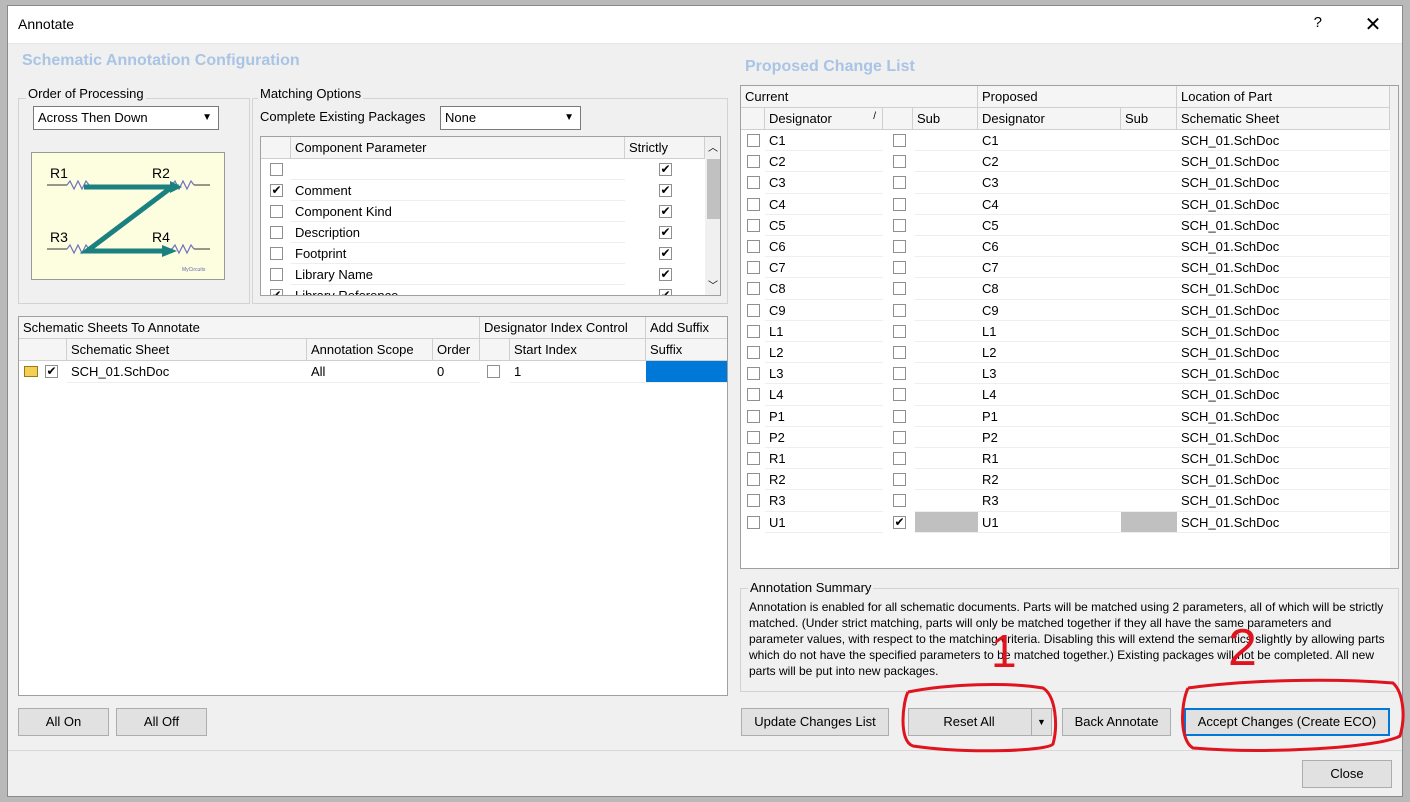  What do you see at coordinates (1065, 141) in the screenshot?
I see `change-row: C1 C1 SCH_01.SchDoc` at bounding box center [1065, 141].